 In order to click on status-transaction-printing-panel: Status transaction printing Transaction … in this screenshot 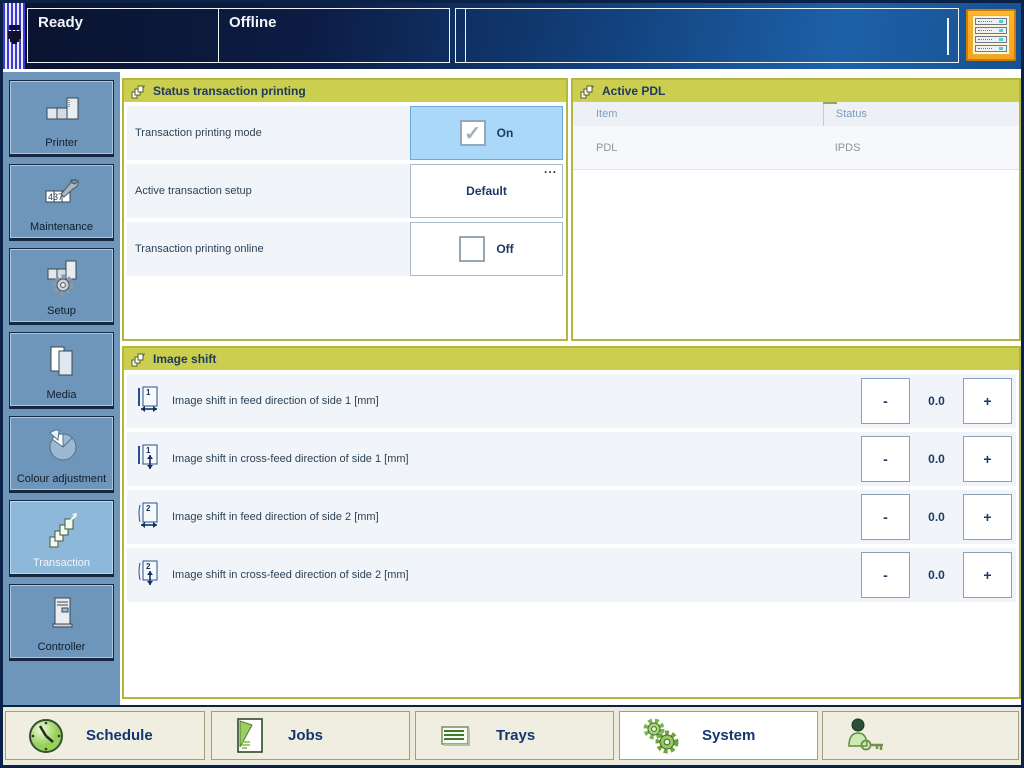, I will do `click(345, 209)`.